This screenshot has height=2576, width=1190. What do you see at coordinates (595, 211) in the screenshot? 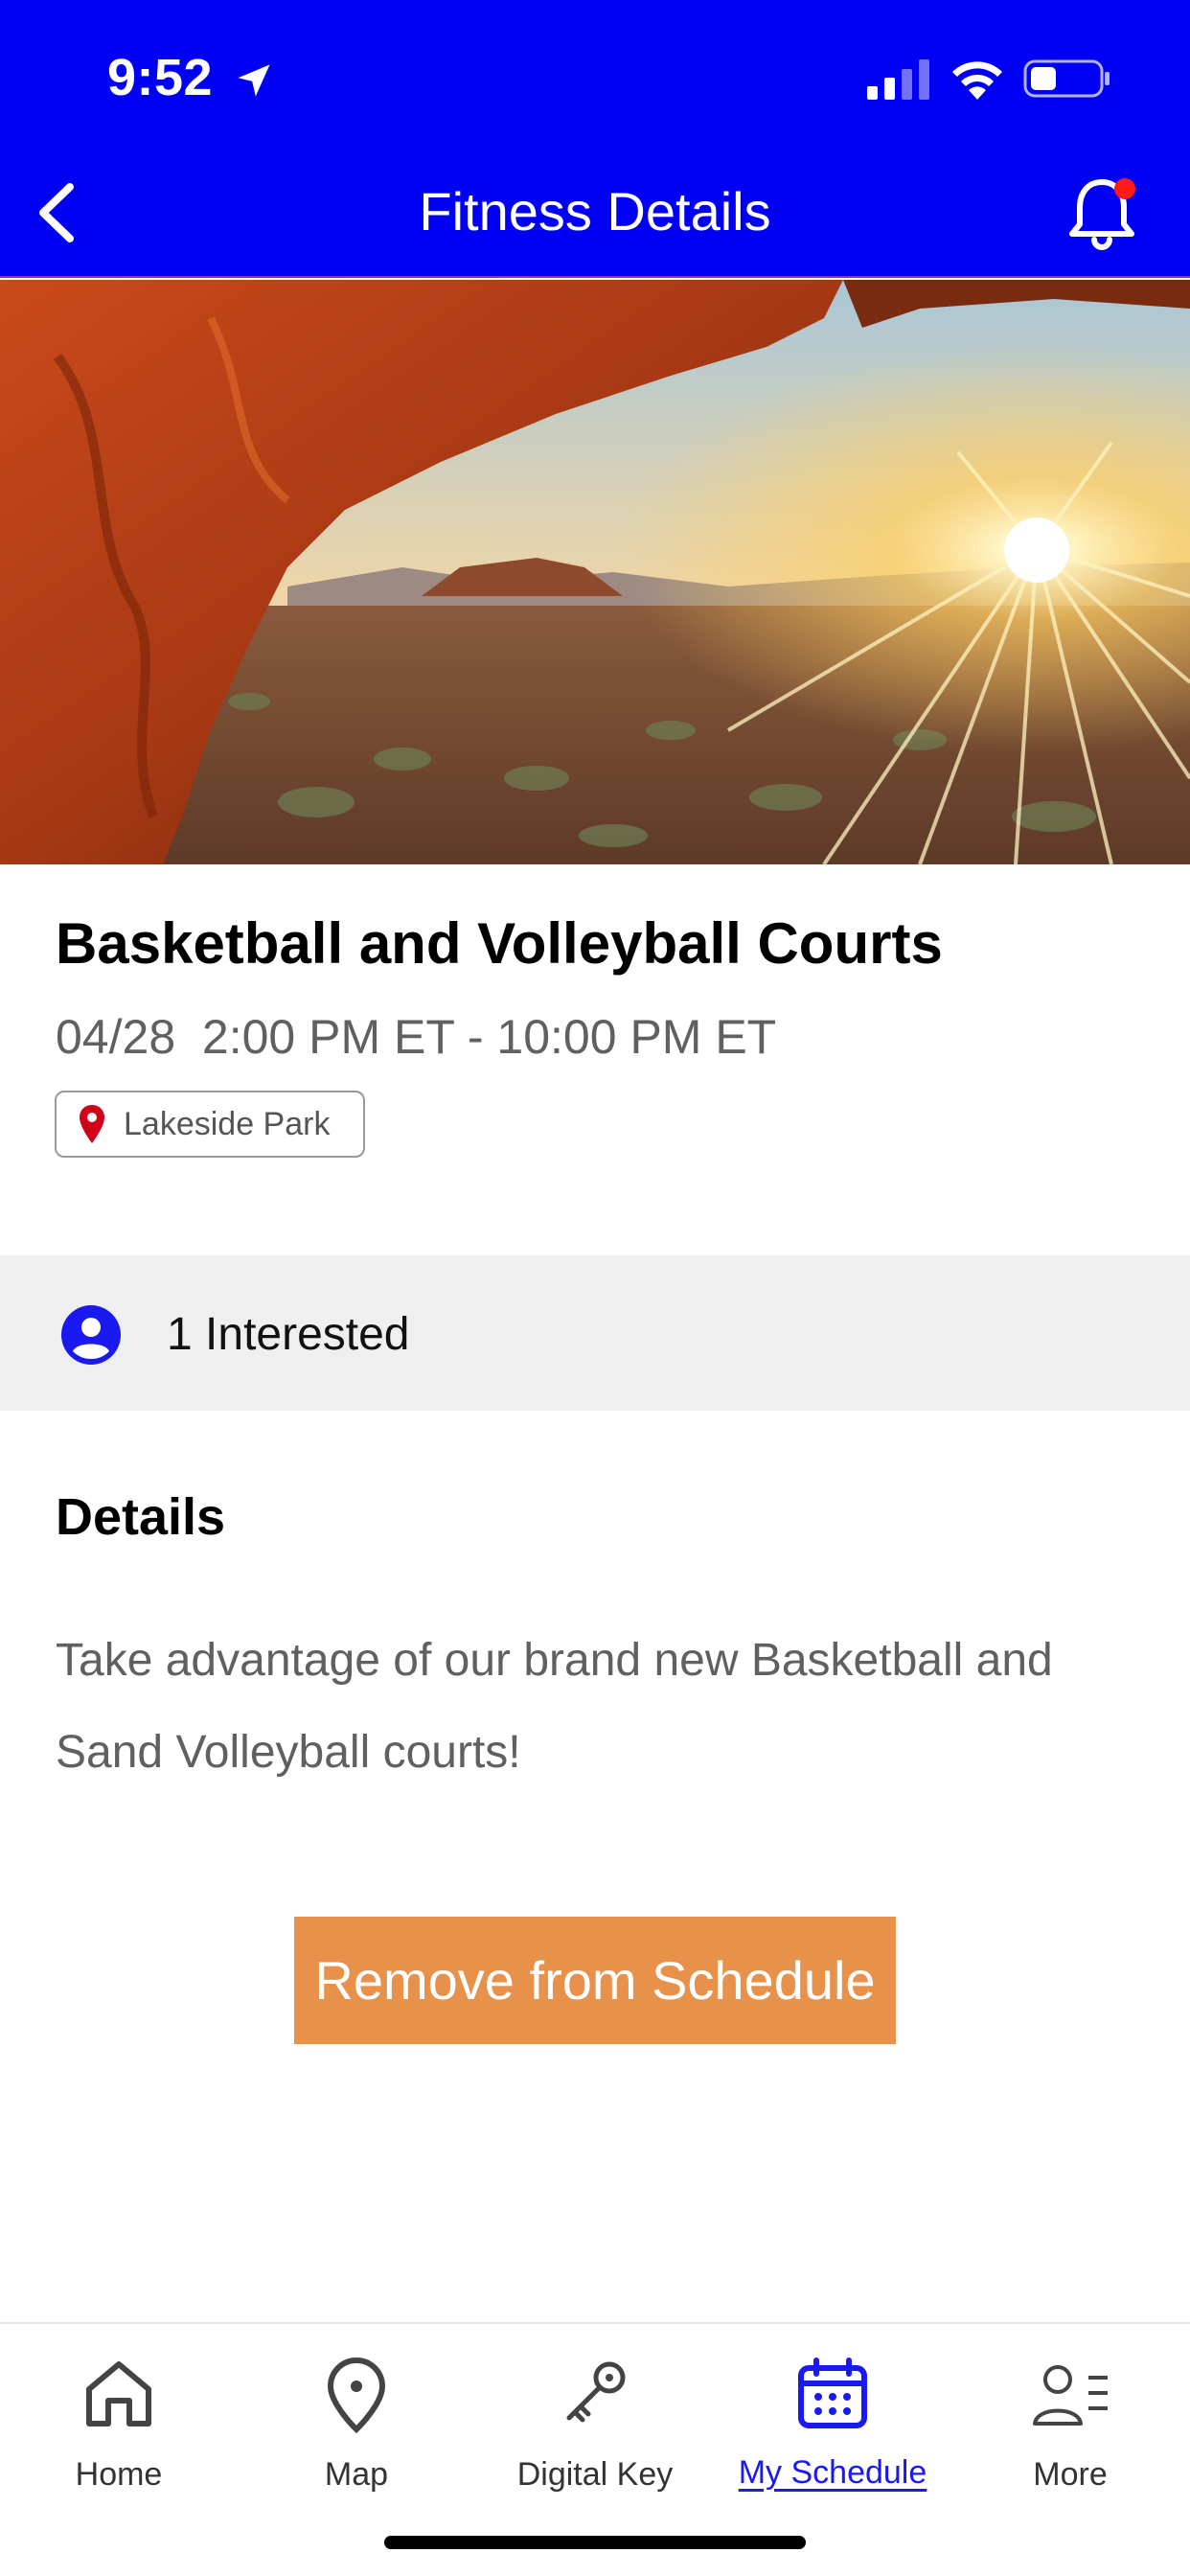
I see `page-title: Fitness Details` at bounding box center [595, 211].